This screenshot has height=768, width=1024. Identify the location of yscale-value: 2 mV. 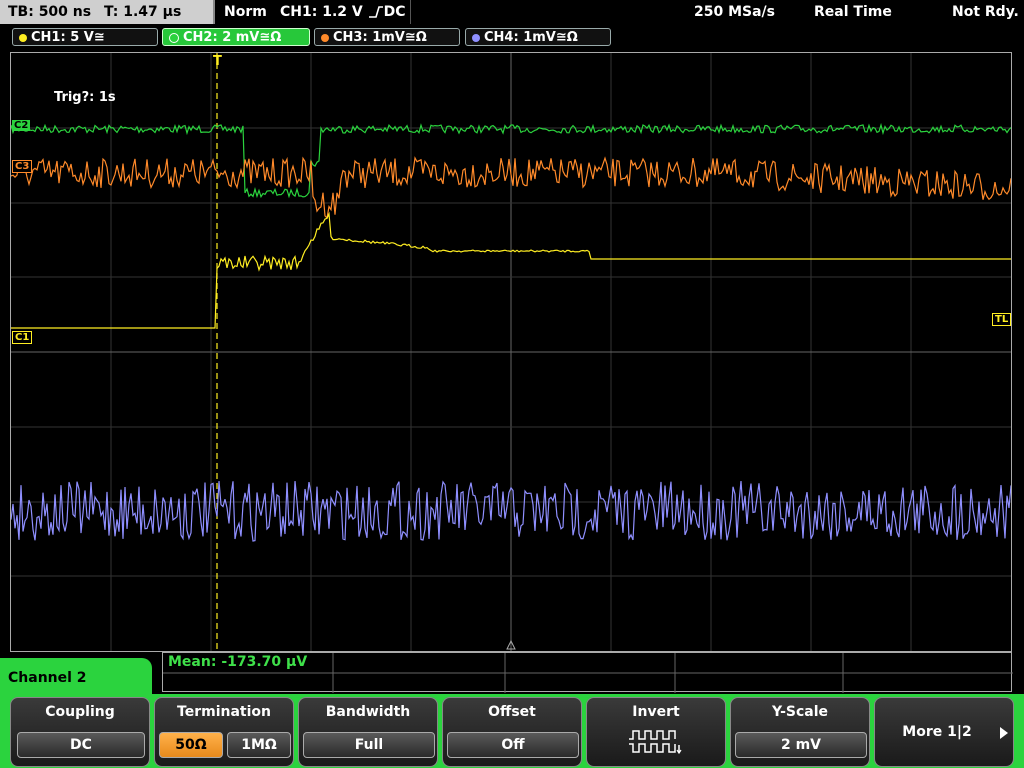
(801, 745).